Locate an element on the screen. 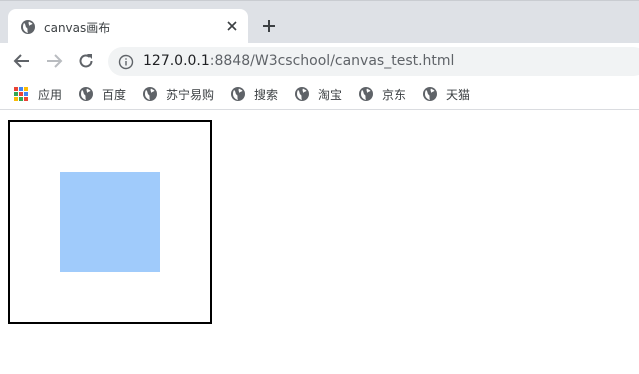  tab-strip: canvas画布 is located at coordinates (319, 22).